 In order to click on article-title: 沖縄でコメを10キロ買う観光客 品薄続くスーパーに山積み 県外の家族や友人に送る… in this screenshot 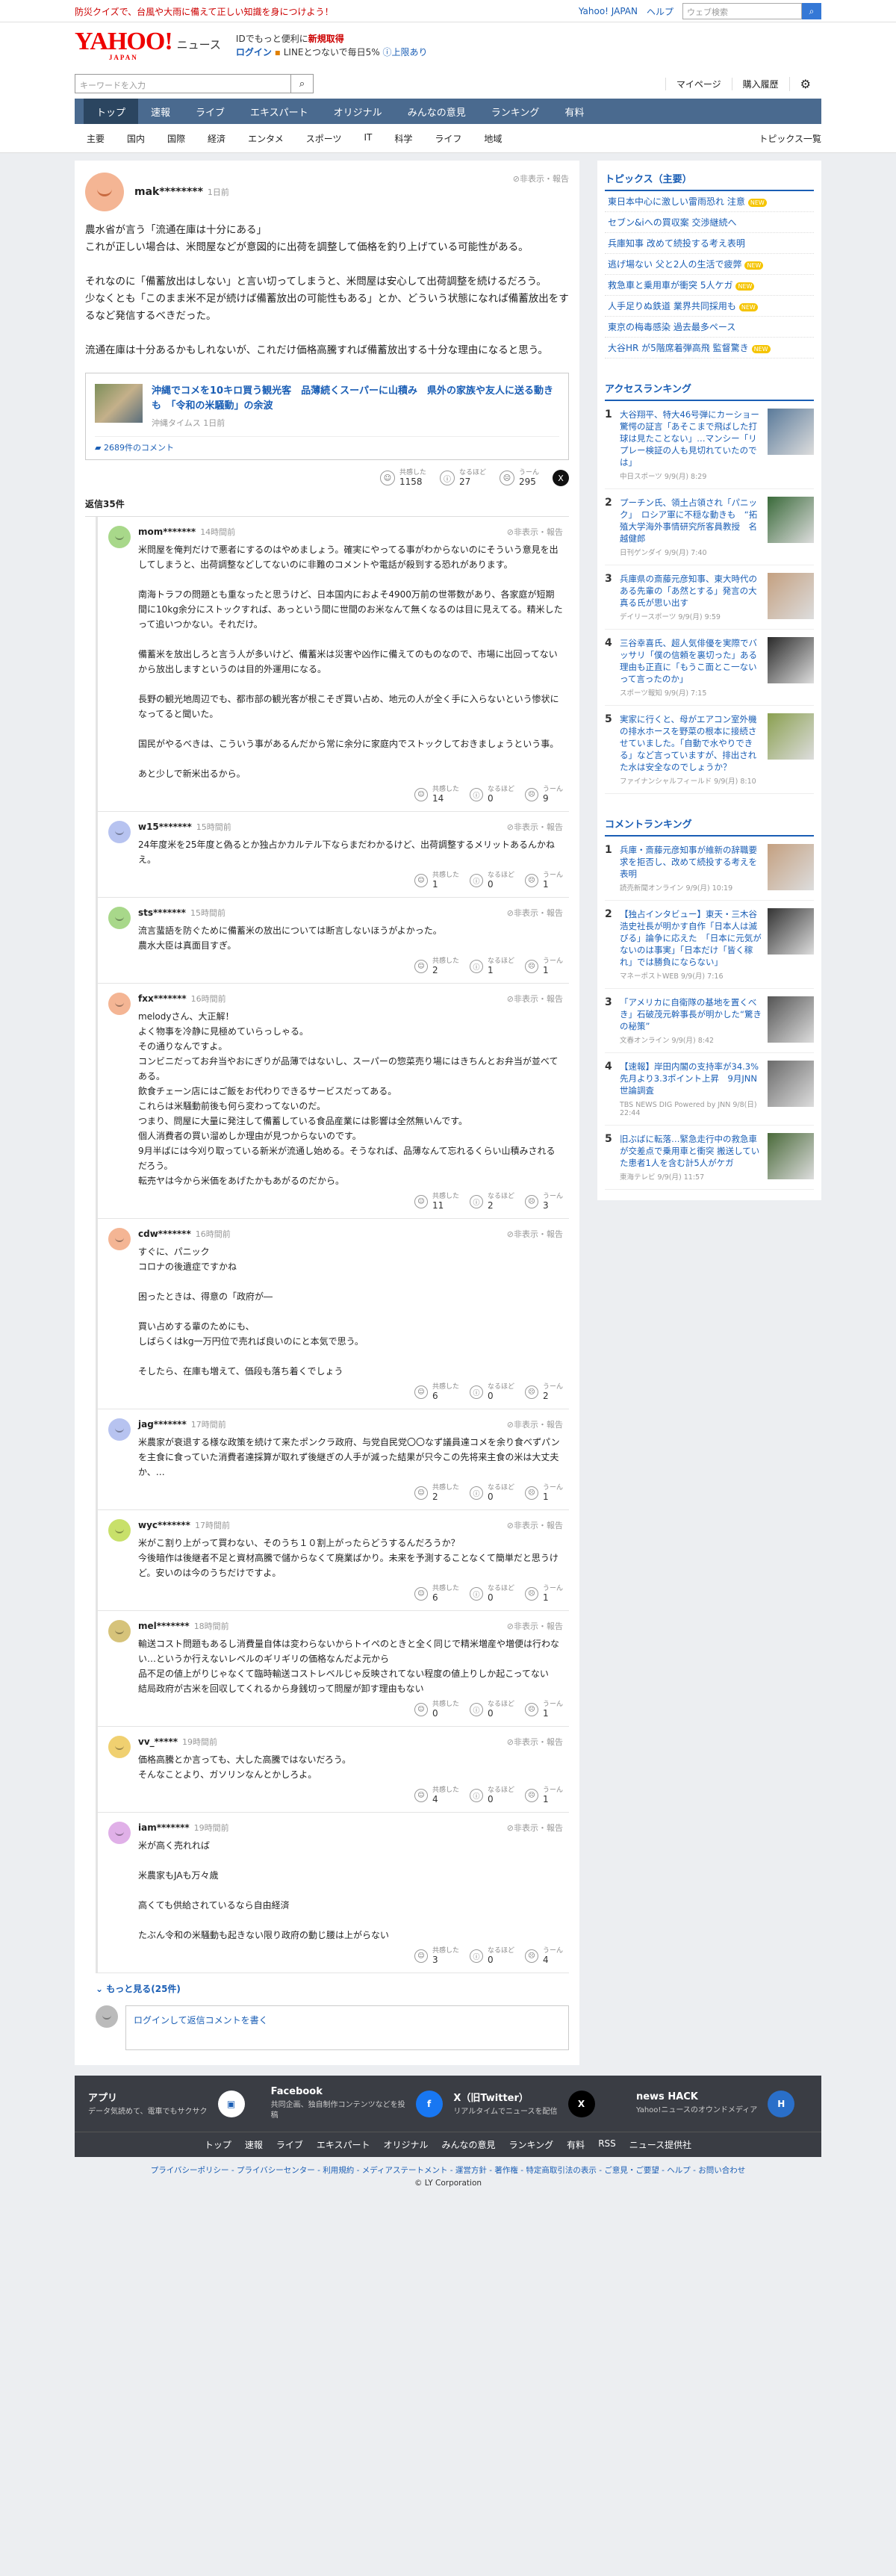, I will do `click(355, 399)`.